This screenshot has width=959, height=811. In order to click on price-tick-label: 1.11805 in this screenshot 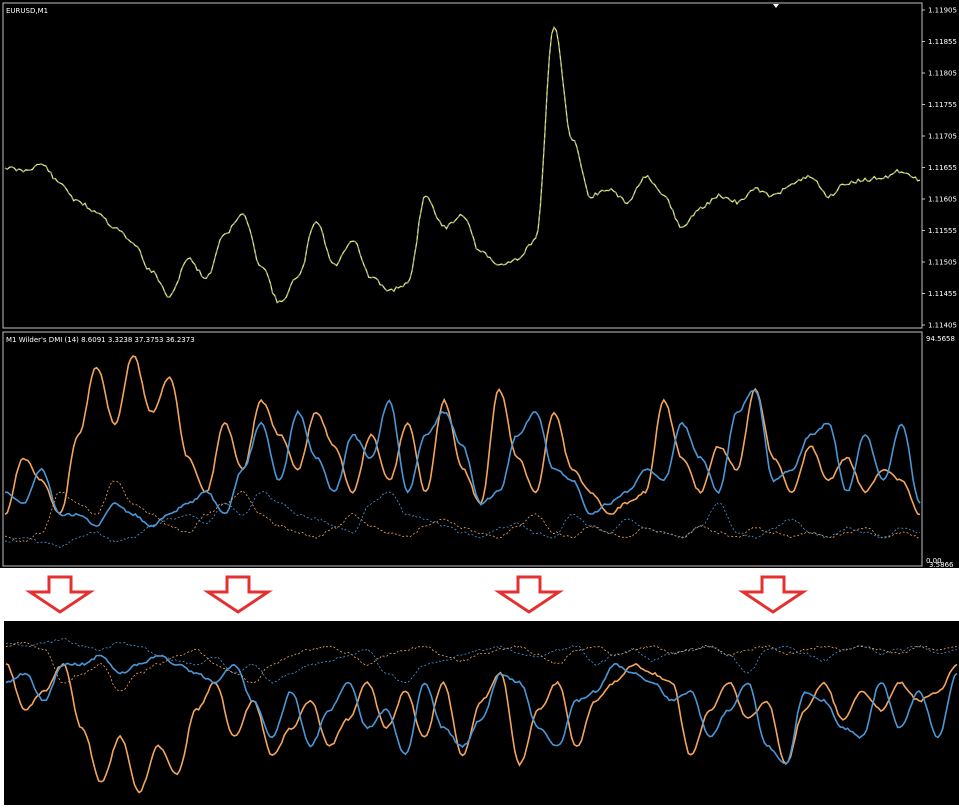, I will do `click(942, 74)`.